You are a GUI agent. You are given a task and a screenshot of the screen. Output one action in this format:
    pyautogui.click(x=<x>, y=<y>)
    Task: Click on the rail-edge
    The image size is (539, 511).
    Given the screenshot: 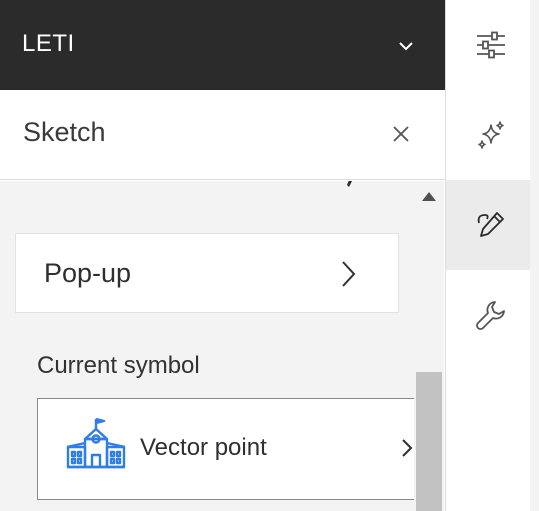 What is the action you would take?
    pyautogui.click(x=534, y=255)
    